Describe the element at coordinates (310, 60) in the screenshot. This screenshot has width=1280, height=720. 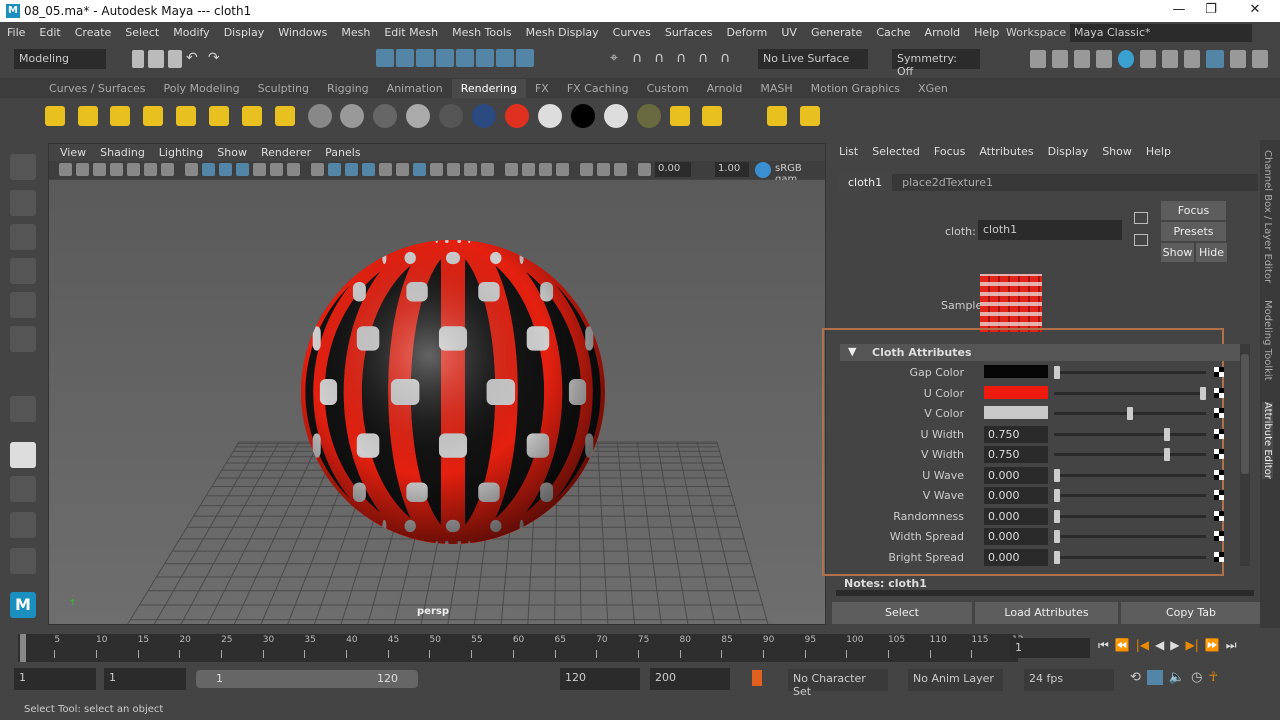
I see `select-by-component-icon` at that location.